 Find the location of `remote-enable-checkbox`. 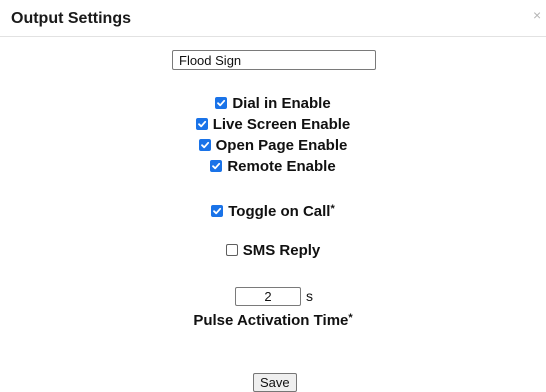

remote-enable-checkbox is located at coordinates (216, 166).